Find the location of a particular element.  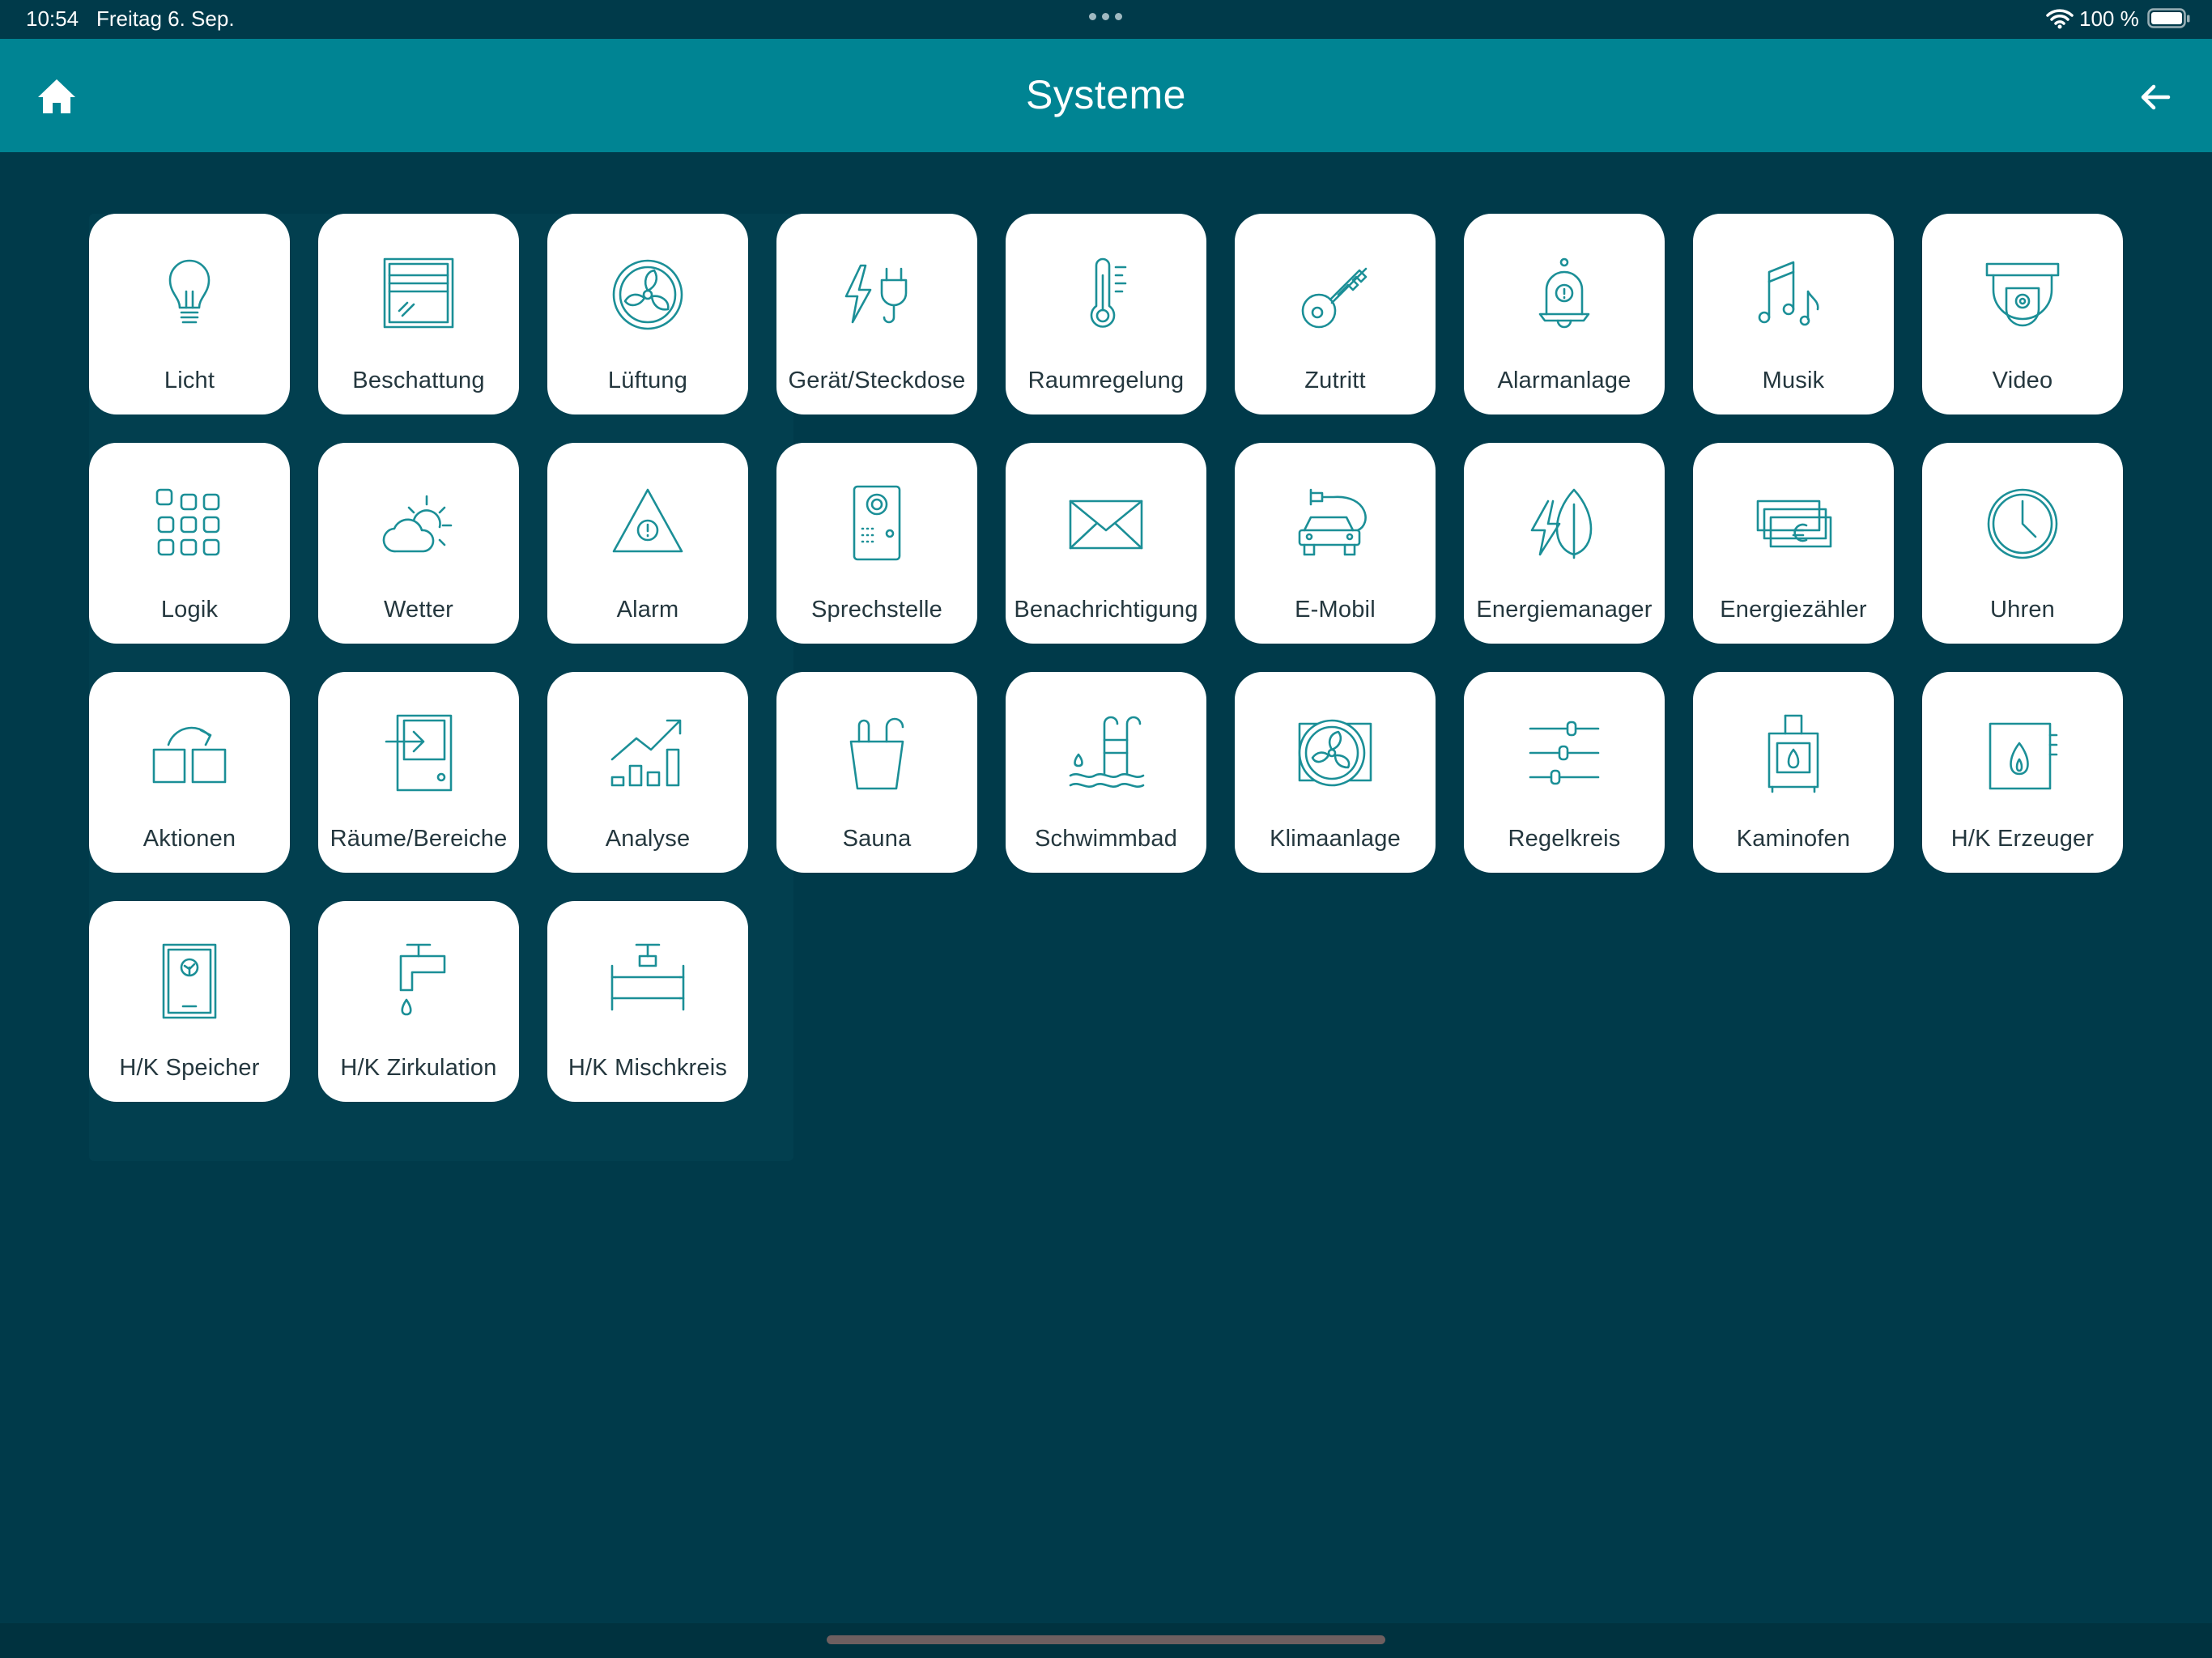

tile-label: Aktionen is located at coordinates (189, 839).